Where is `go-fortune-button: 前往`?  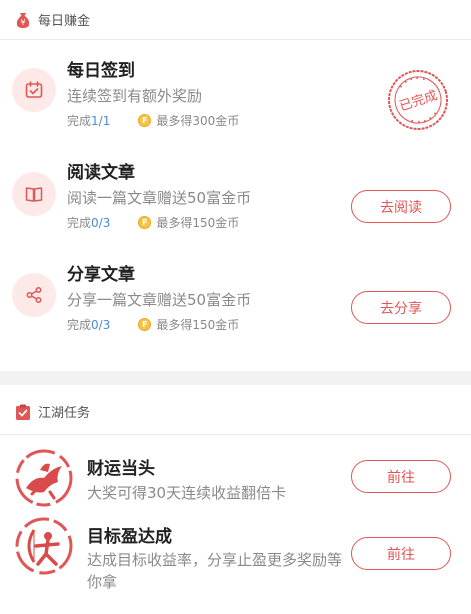 go-fortune-button: 前往 is located at coordinates (401, 476).